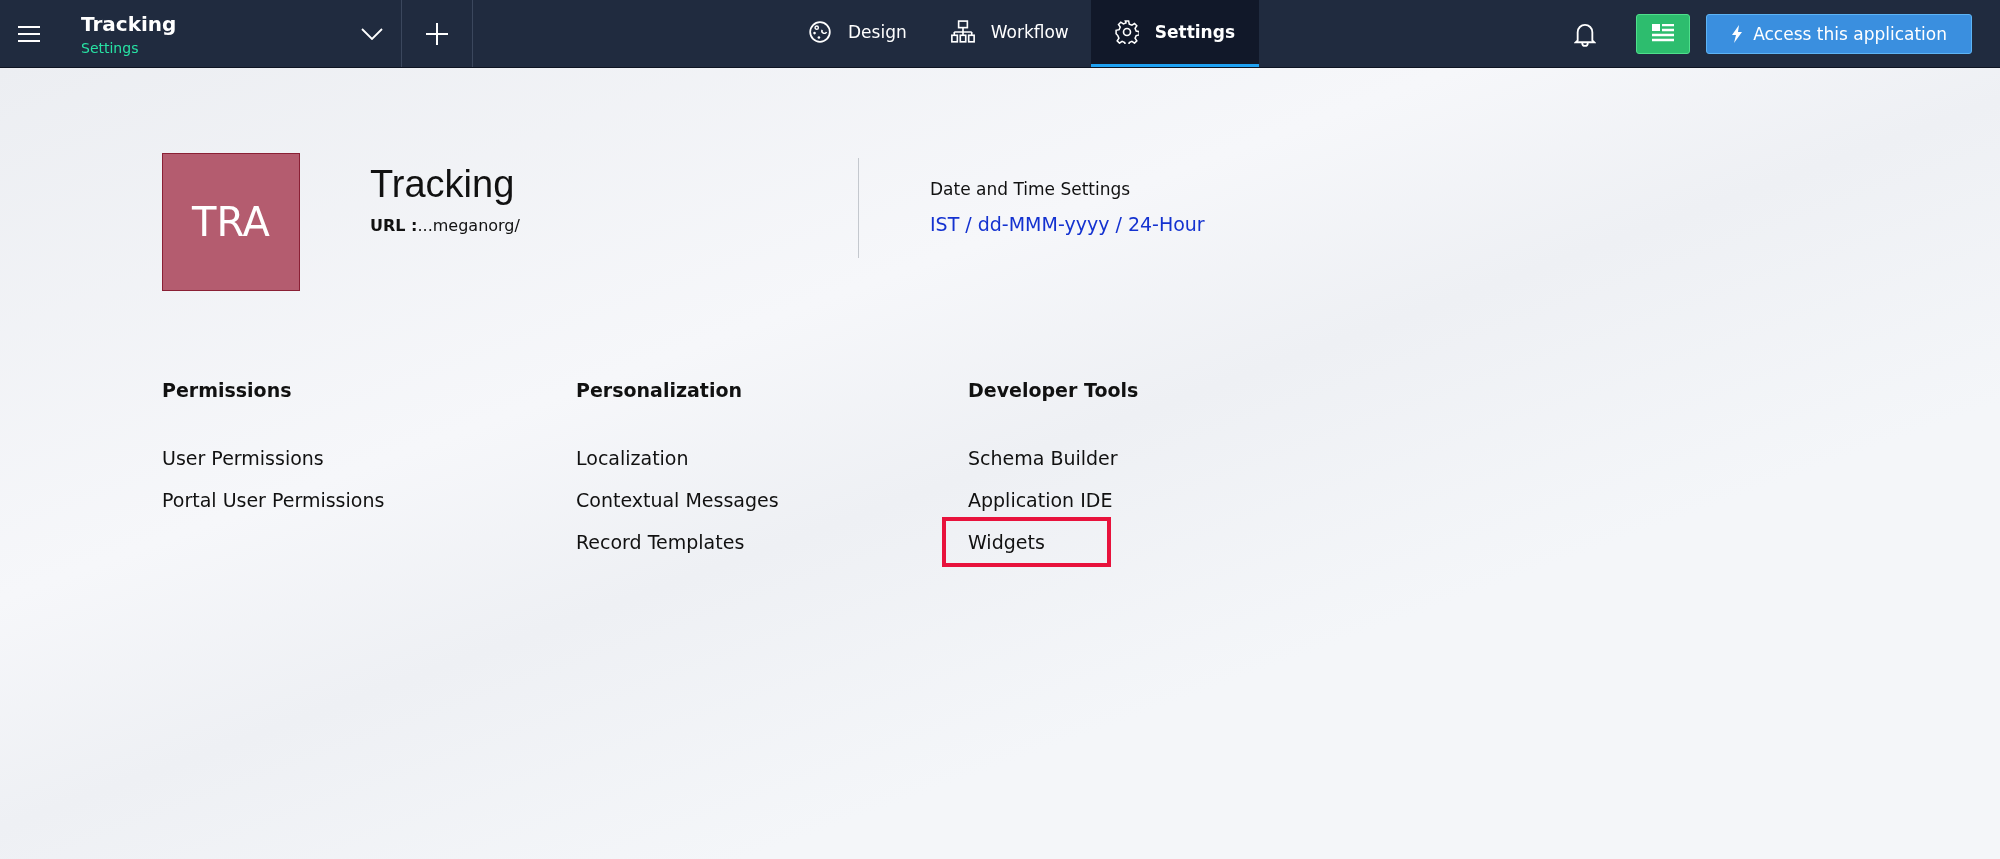  I want to click on nav-tab: Workflow, so click(1009, 33).